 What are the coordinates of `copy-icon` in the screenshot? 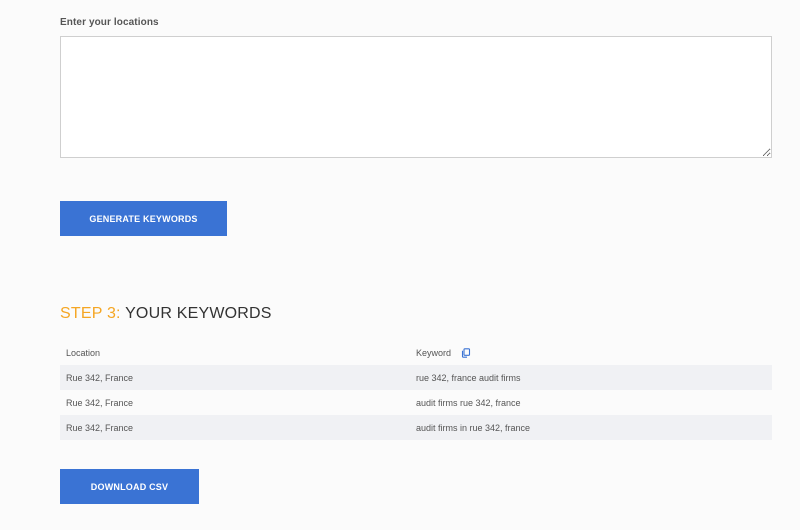 It's located at (466, 353).